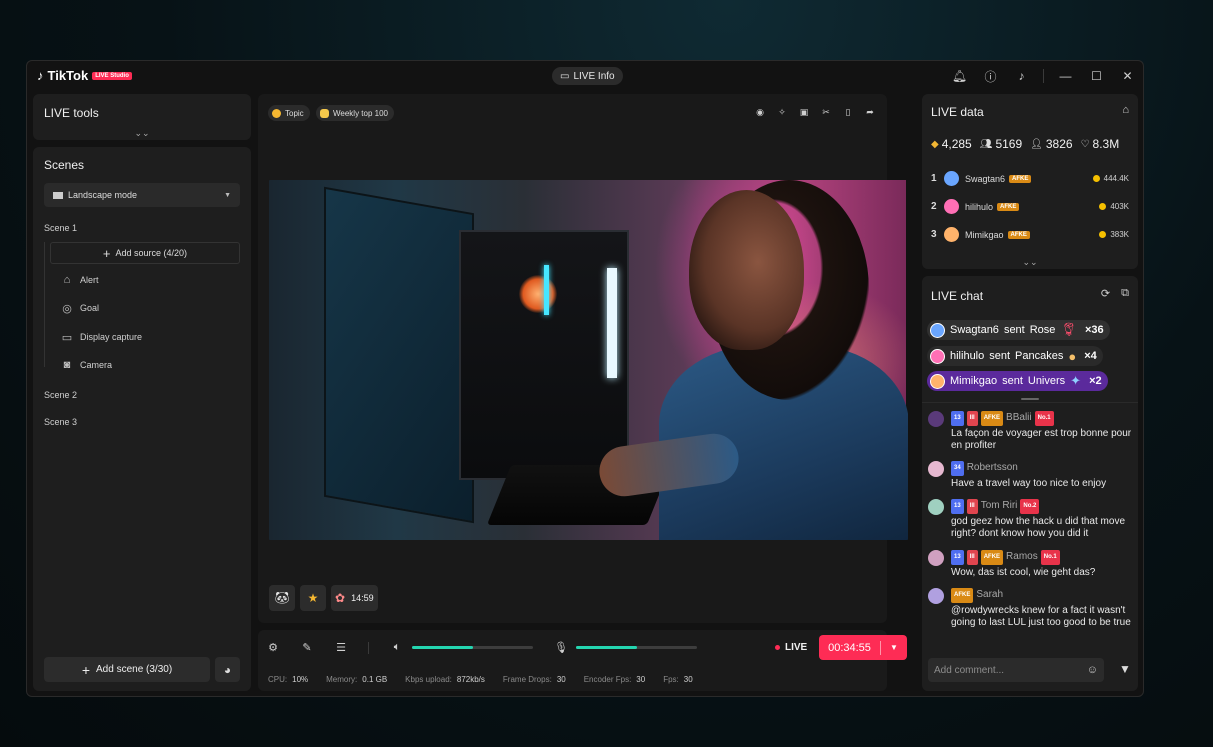 This screenshot has width=1213, height=747. Describe the element at coordinates (1021, 76) in the screenshot. I see `tiktok-account-icon: ♪` at that location.